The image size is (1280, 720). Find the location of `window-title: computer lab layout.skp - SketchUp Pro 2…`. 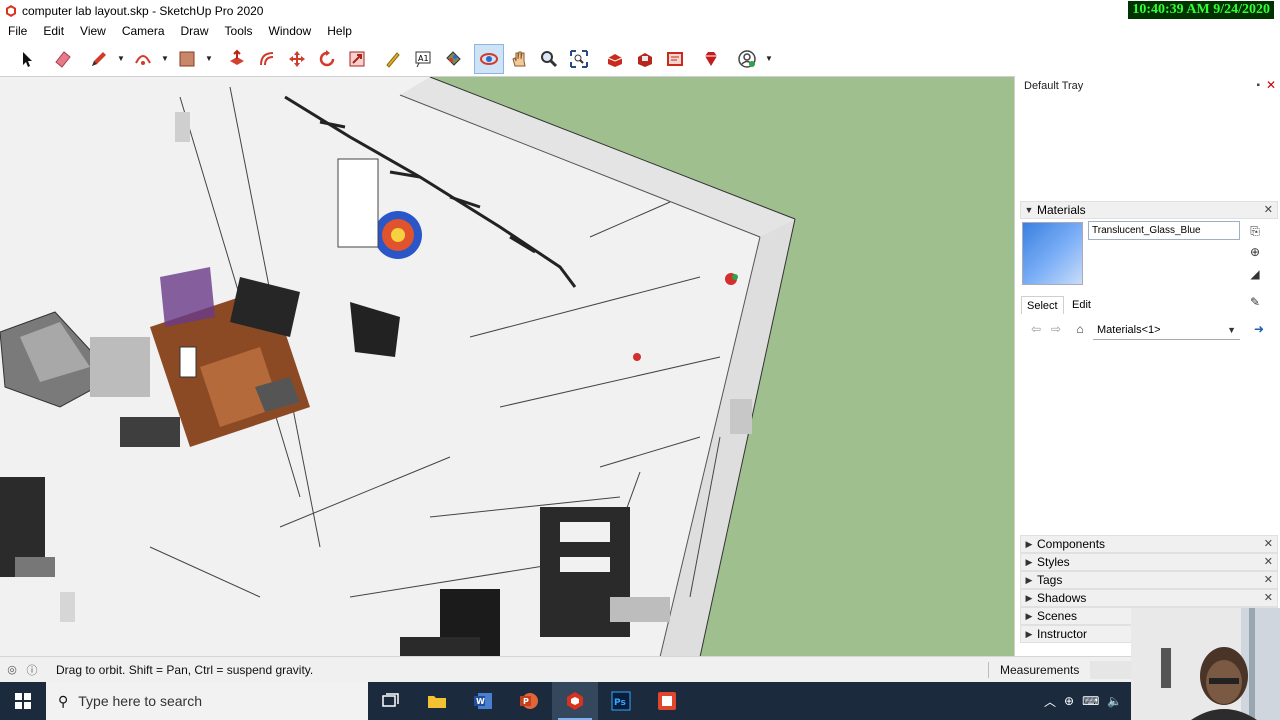

window-title: computer lab layout.skp - SketchUp Pro 2… is located at coordinates (143, 10).